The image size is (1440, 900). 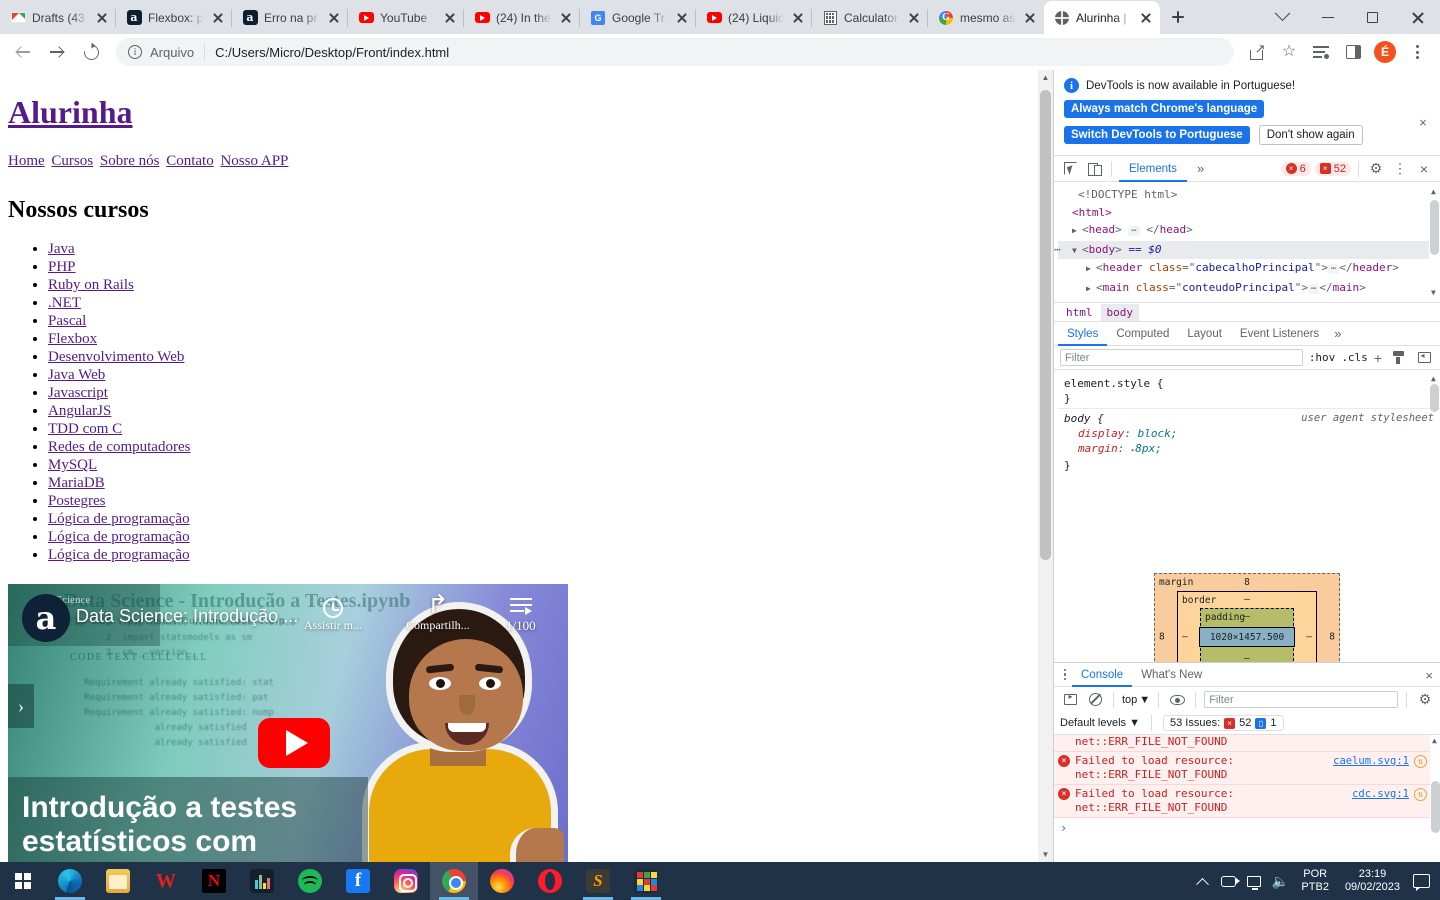 I want to click on taskbar-app-file-explorer, so click(x=118, y=881).